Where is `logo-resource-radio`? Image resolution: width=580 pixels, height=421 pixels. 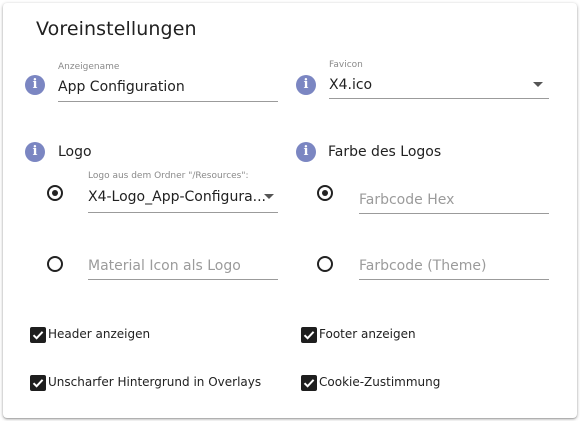
logo-resource-radio is located at coordinates (55, 193).